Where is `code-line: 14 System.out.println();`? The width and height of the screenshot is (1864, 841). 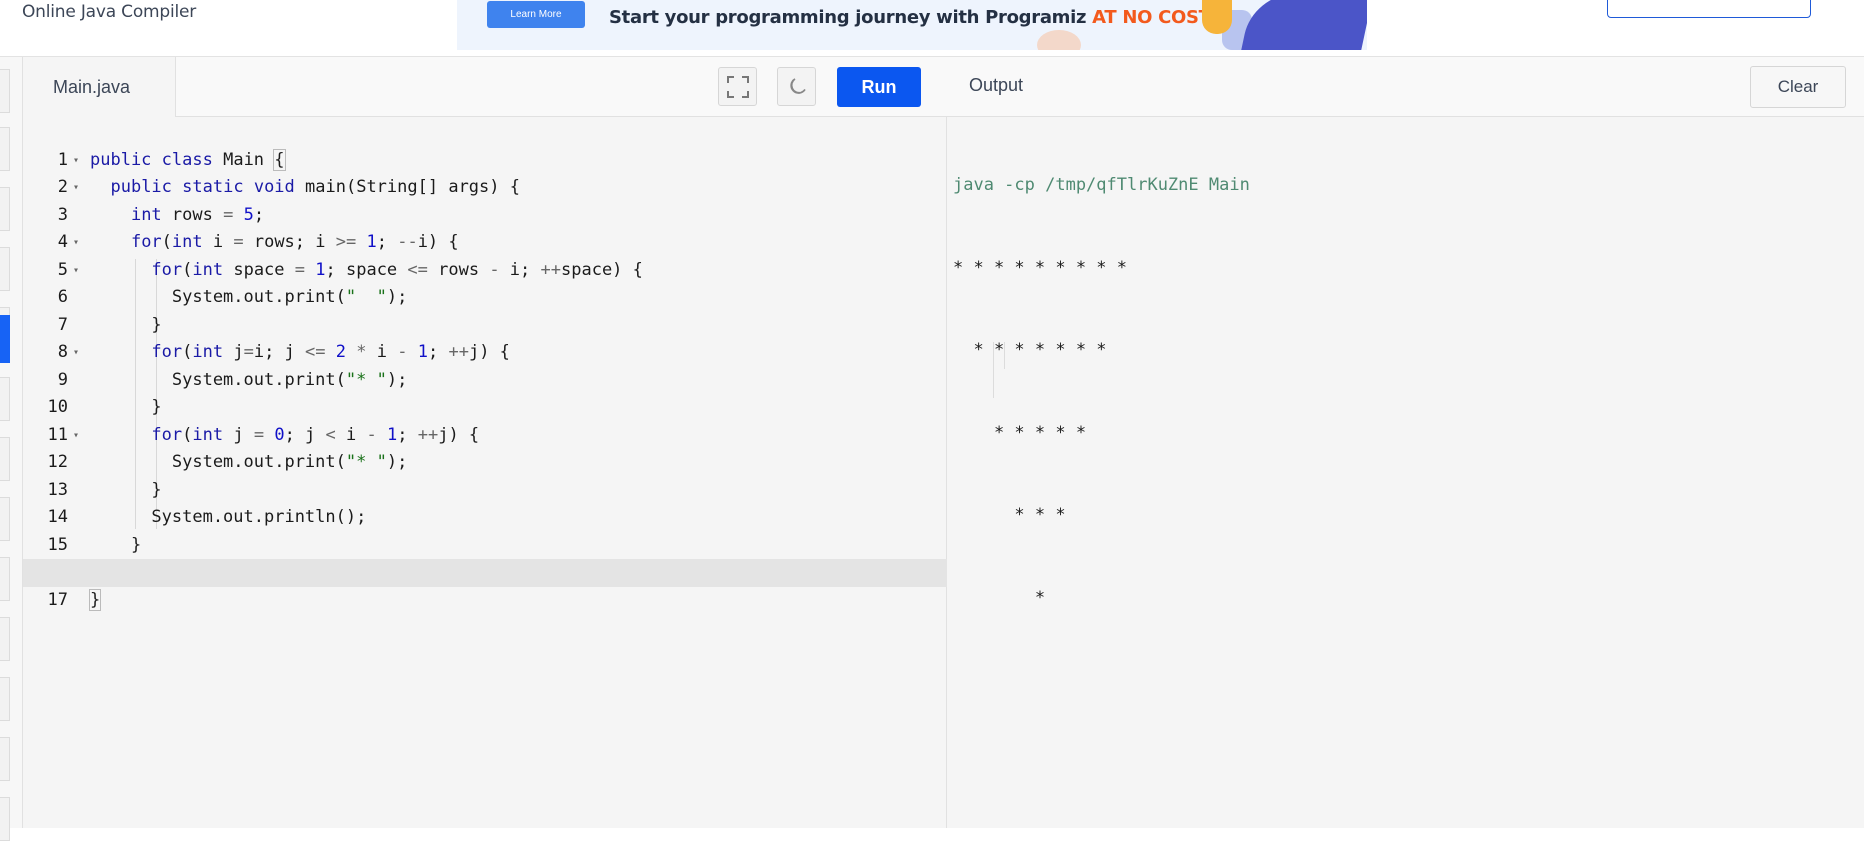 code-line: 14 System.out.println(); is located at coordinates (485, 502).